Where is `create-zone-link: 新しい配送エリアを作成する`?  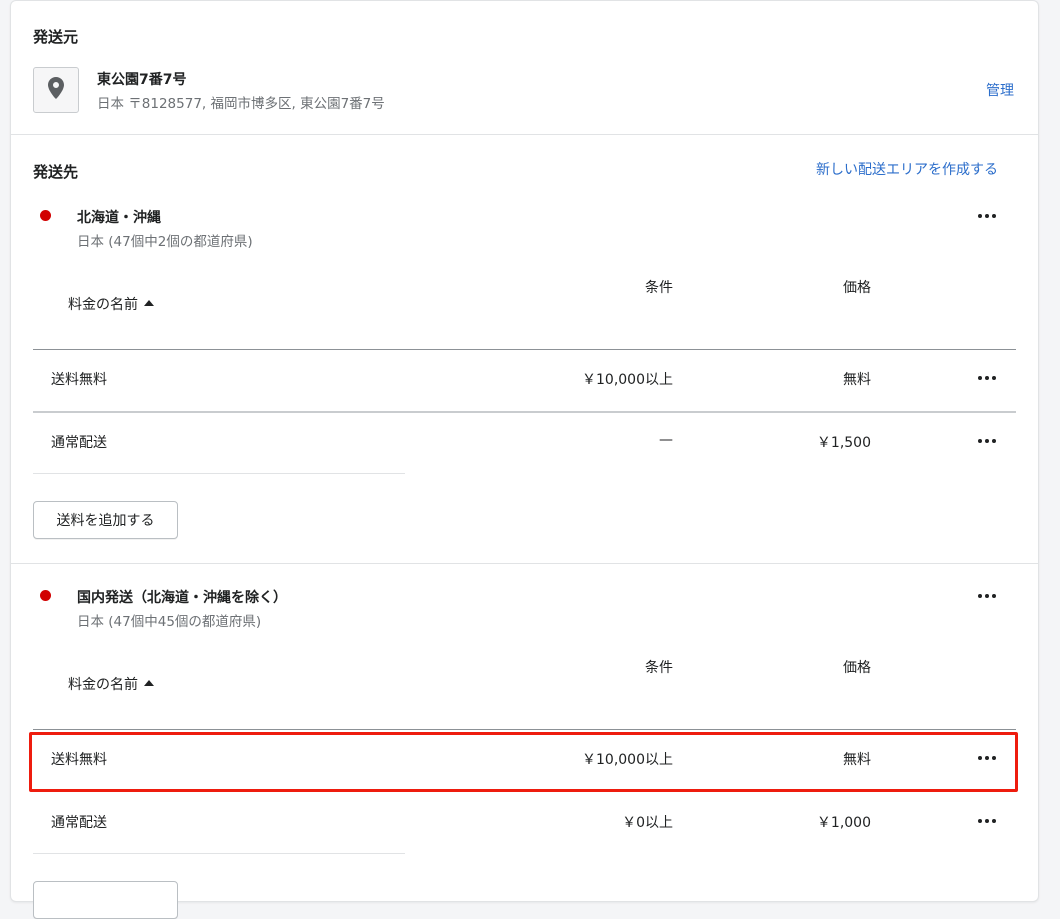 create-zone-link: 新しい配送エリアを作成する is located at coordinates (907, 169).